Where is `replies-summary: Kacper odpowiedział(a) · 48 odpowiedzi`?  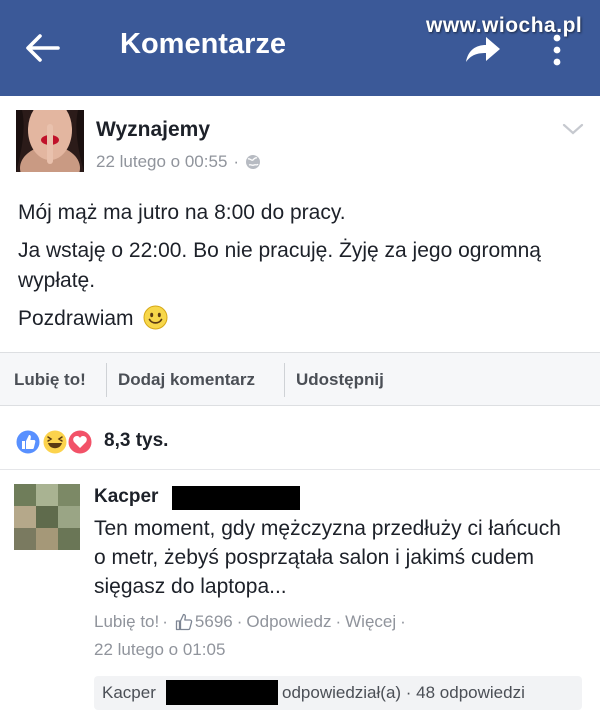
replies-summary: Kacper odpowiedział(a) · 48 odpowiedzi is located at coordinates (338, 693).